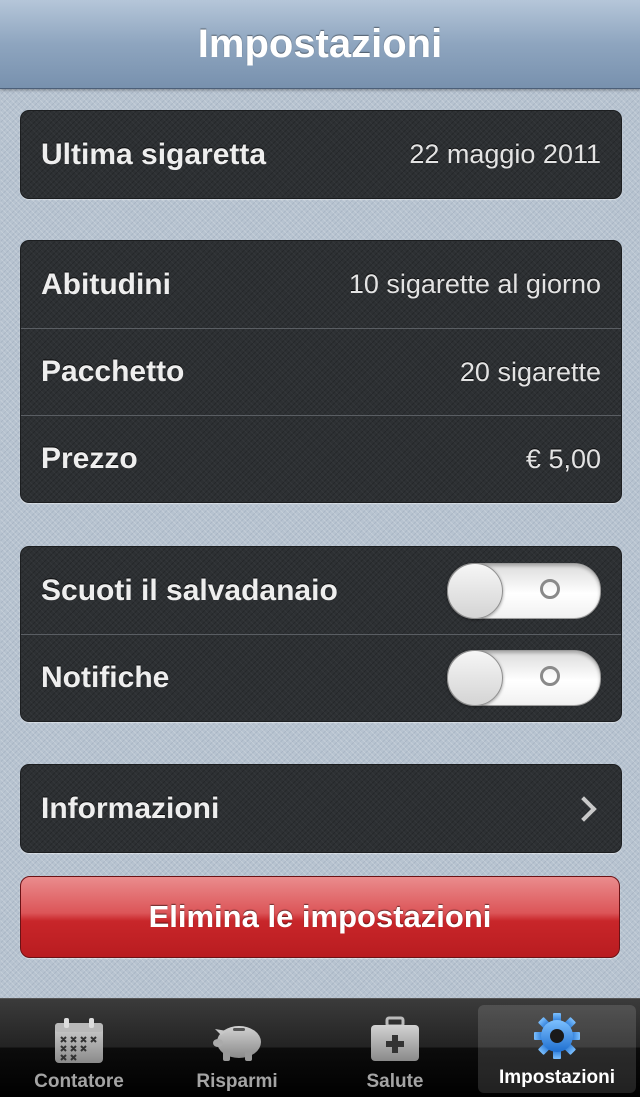  I want to click on price-value: € 5,00, so click(563, 458).